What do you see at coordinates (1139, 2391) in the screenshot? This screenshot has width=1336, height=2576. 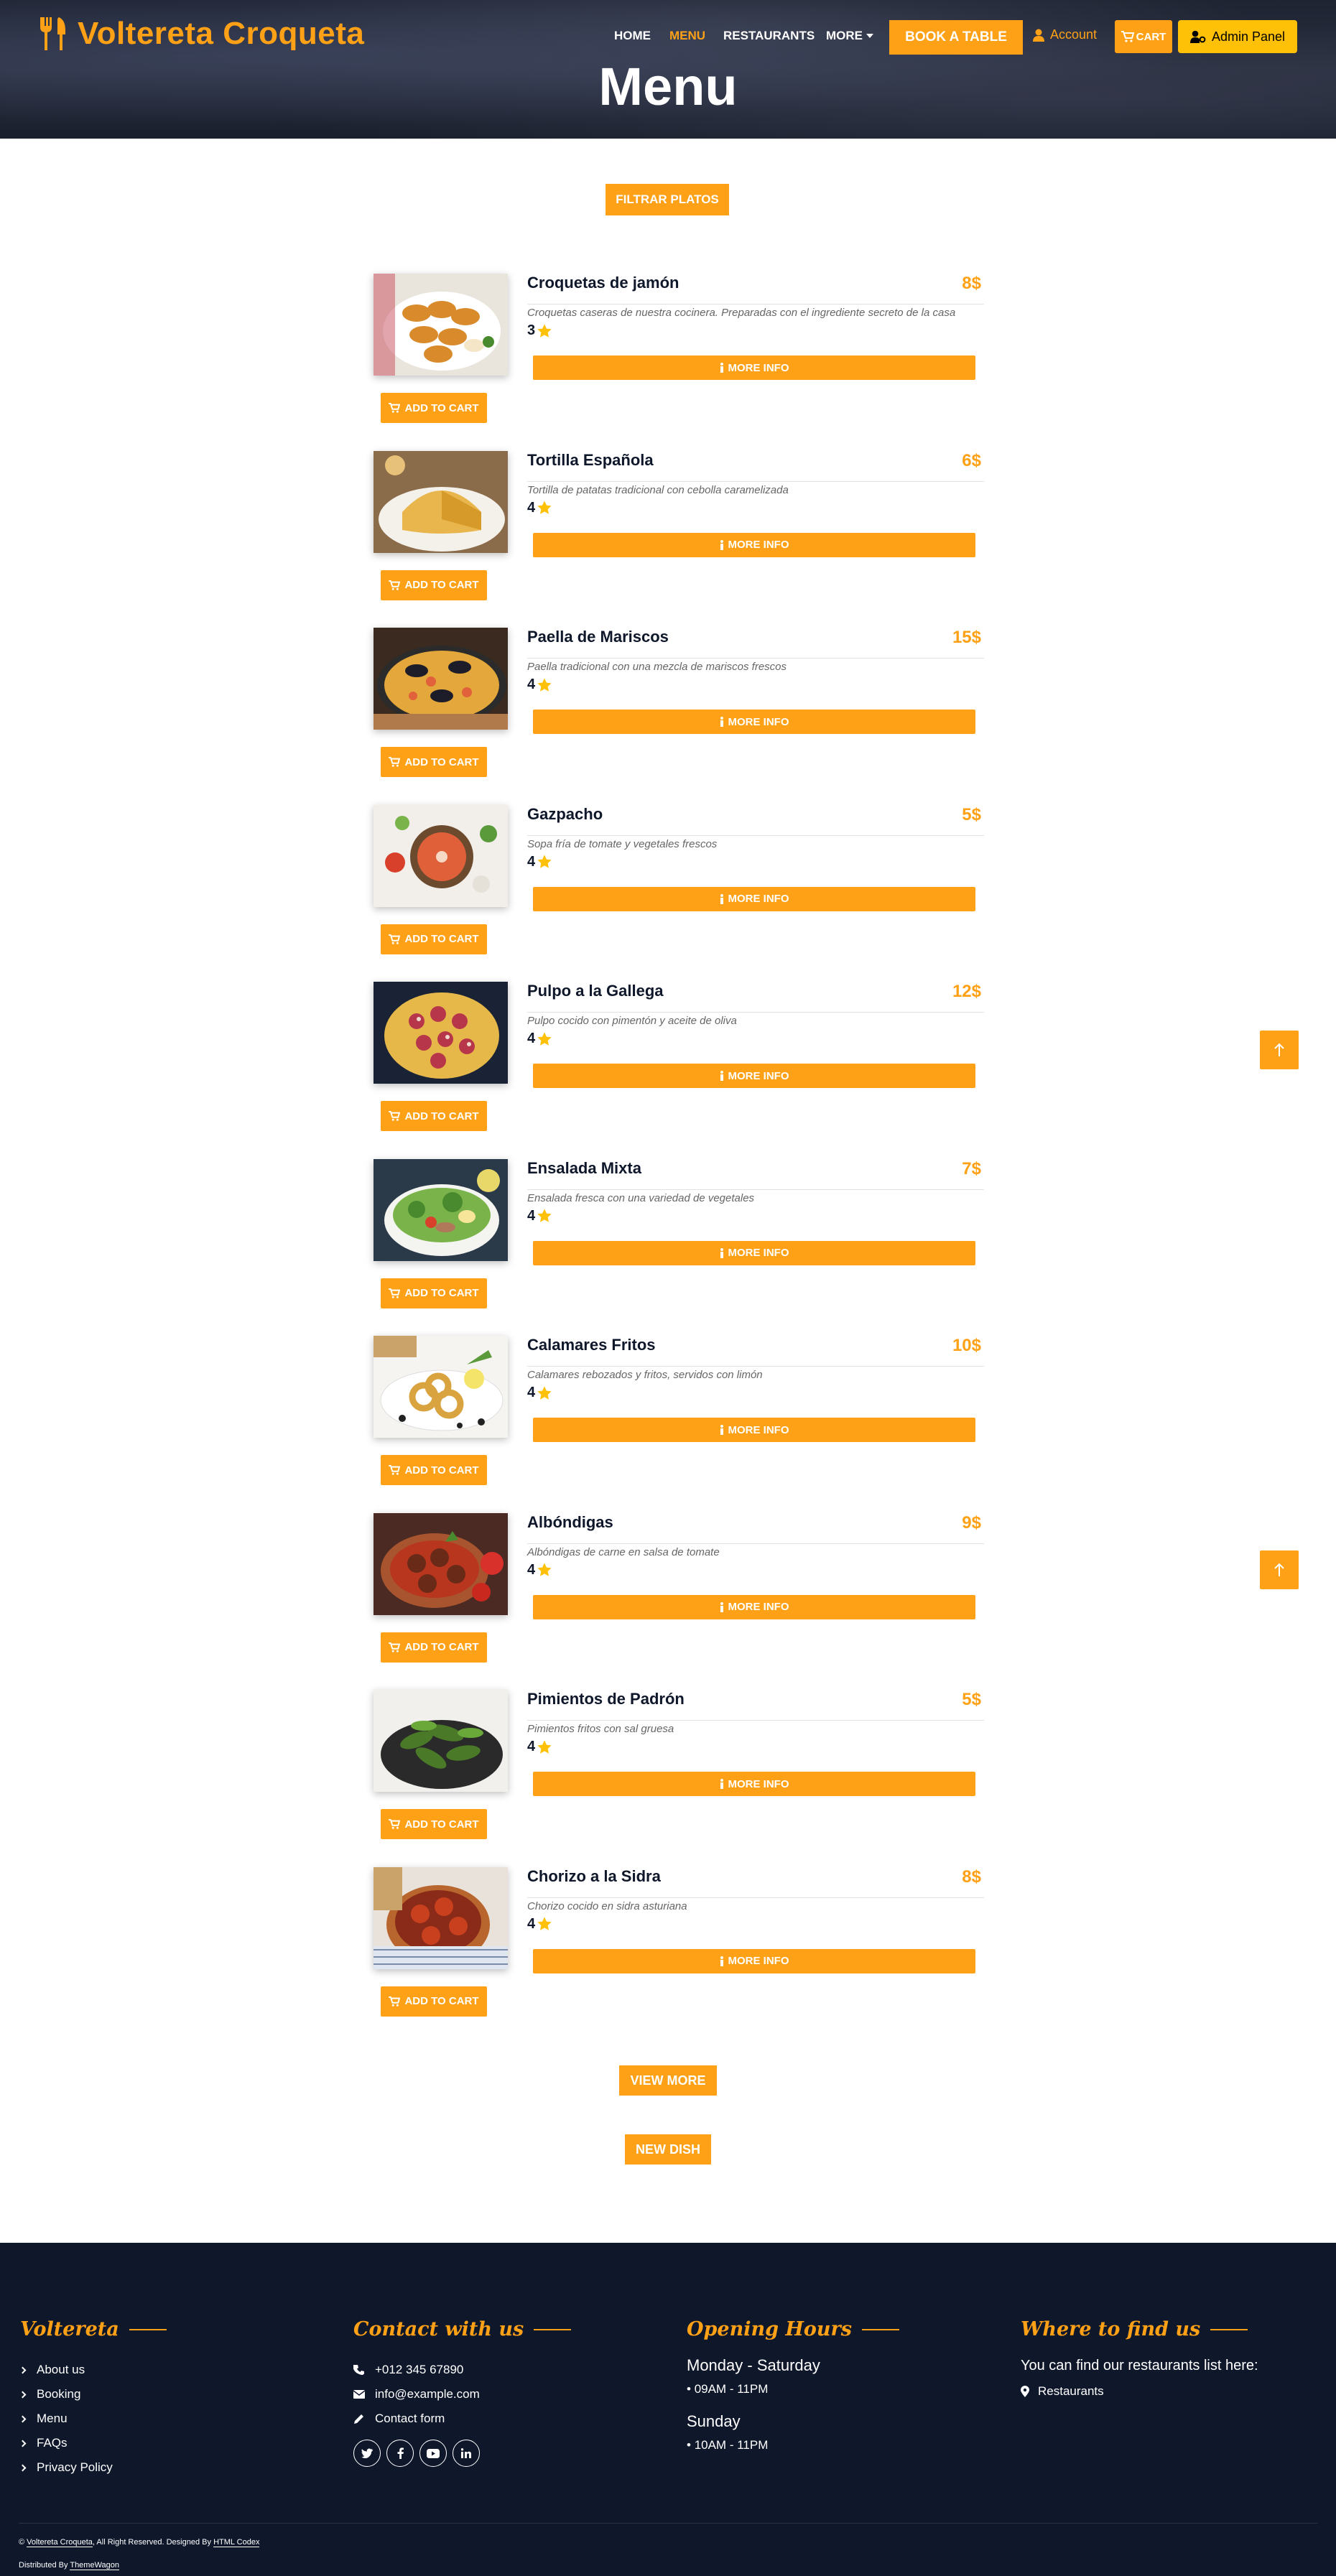 I see `restaurants-link: Restaurants` at bounding box center [1139, 2391].